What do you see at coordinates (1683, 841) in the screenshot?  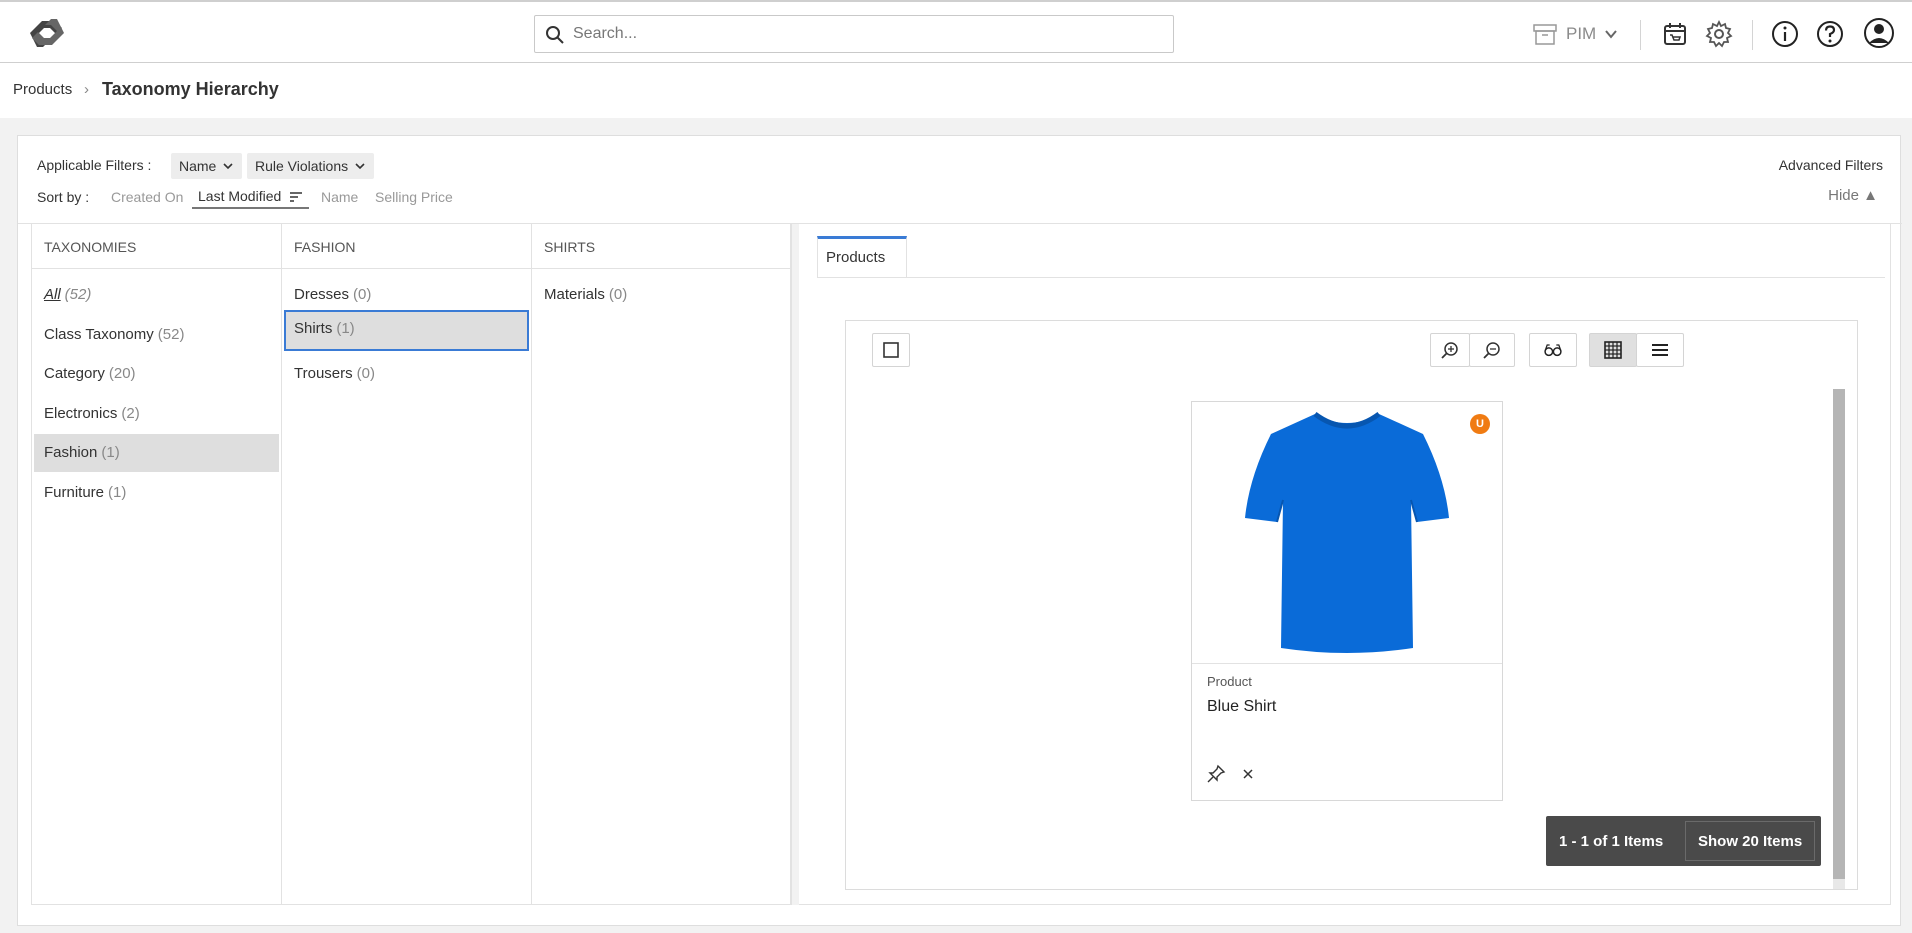 I see `pagination-bar: 1 - 1 of 1 Items Show 20 Items` at bounding box center [1683, 841].